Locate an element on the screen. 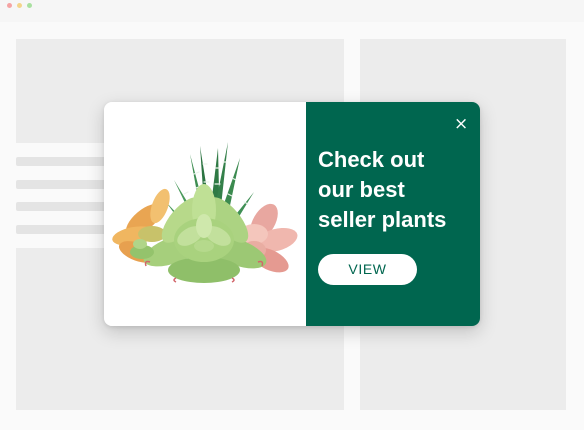 This screenshot has height=430, width=584. close-icon: × is located at coordinates (461, 124).